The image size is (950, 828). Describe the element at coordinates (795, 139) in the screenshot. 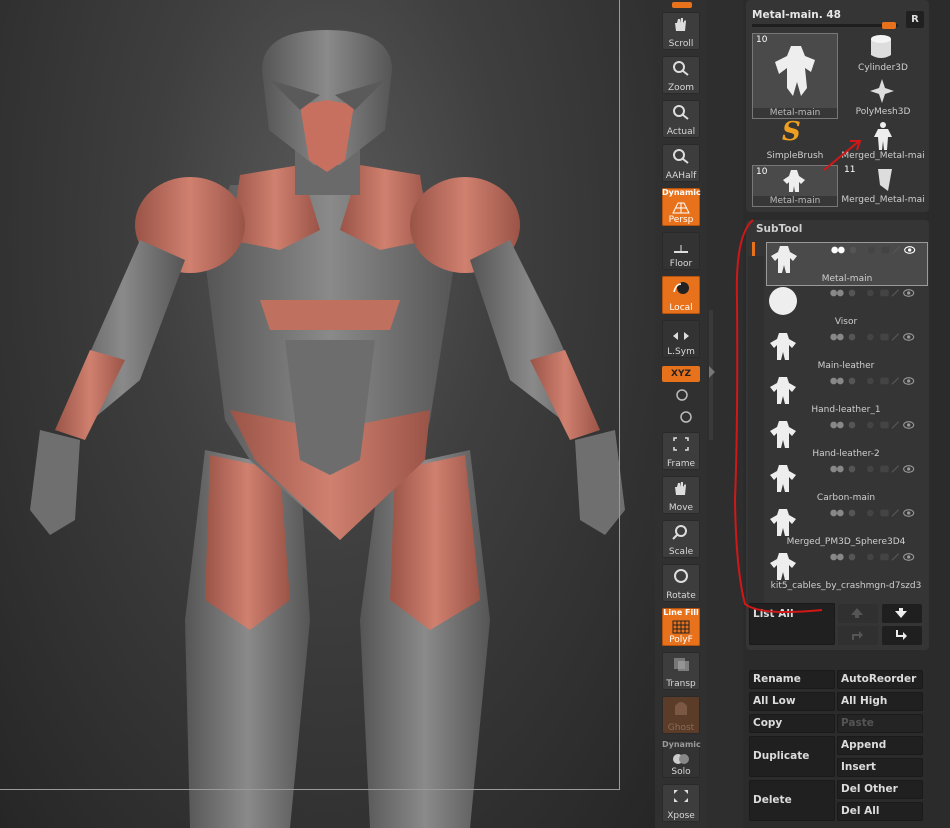

I see `tool-simplebrush: S SimpleBrush` at that location.